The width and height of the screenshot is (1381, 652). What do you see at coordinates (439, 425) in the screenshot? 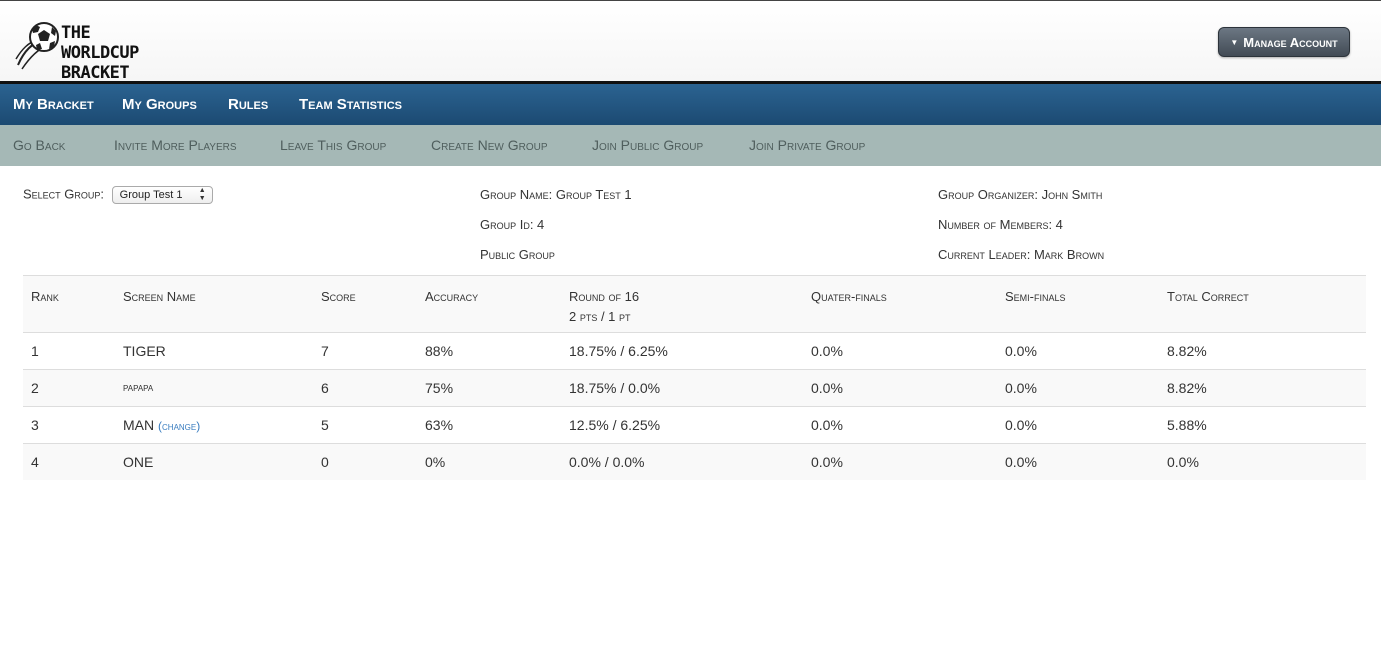
I see `cell-accuracy: 63%` at bounding box center [439, 425].